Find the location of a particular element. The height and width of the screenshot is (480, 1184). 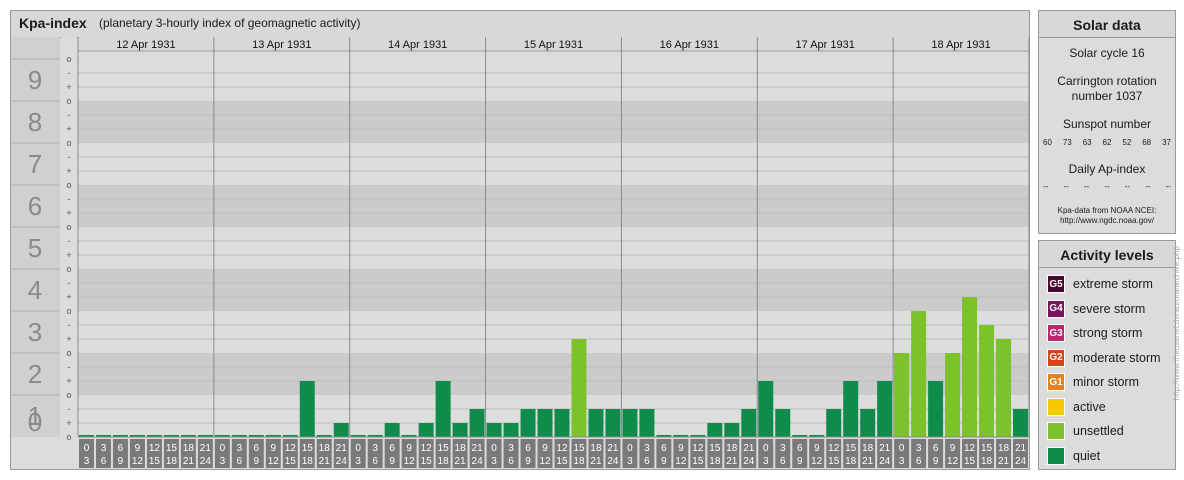

day-label: 14 Apr 1931 is located at coordinates (417, 45).